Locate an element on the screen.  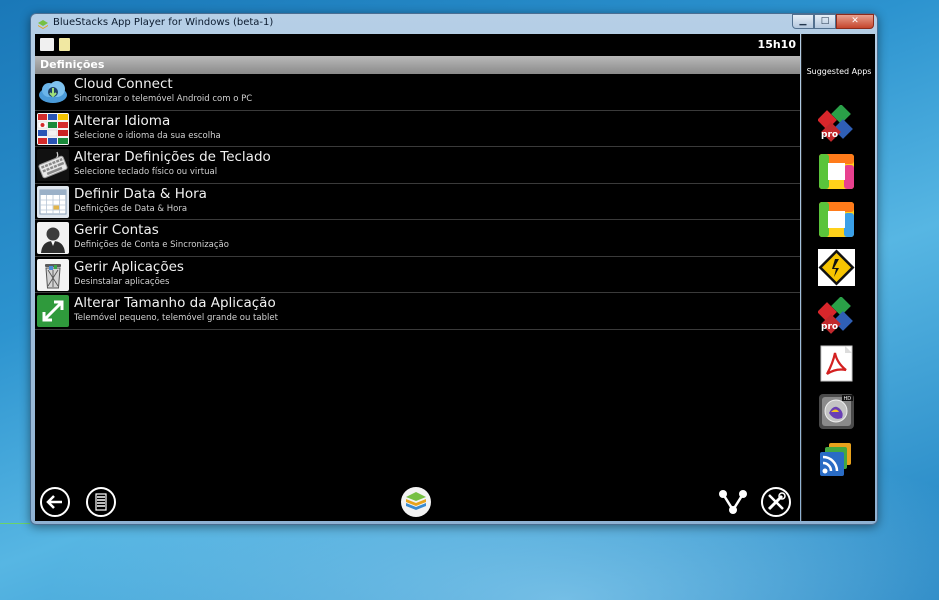
settings-item-subtitle: Selecione o idioma da sua escolha is located at coordinates (147, 135).